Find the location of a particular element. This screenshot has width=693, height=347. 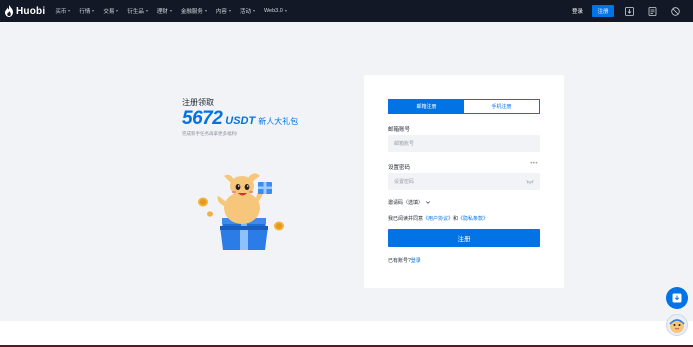

nav-menu-item: 行情 is located at coordinates (87, 11).